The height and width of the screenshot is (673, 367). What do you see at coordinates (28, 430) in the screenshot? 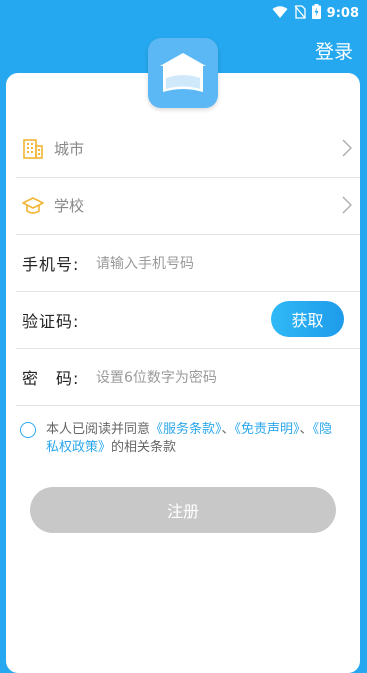
I see `agree-radio` at bounding box center [28, 430].